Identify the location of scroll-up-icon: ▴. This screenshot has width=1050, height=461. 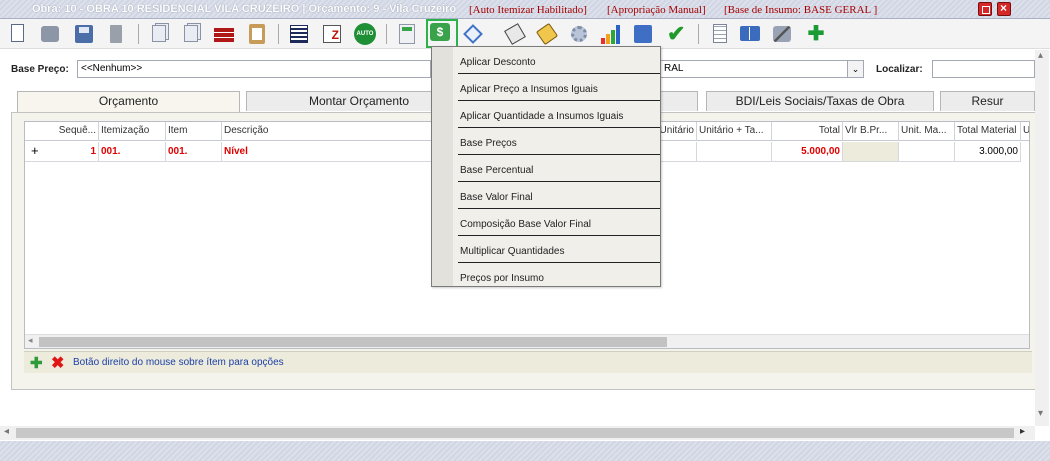
(1040, 55).